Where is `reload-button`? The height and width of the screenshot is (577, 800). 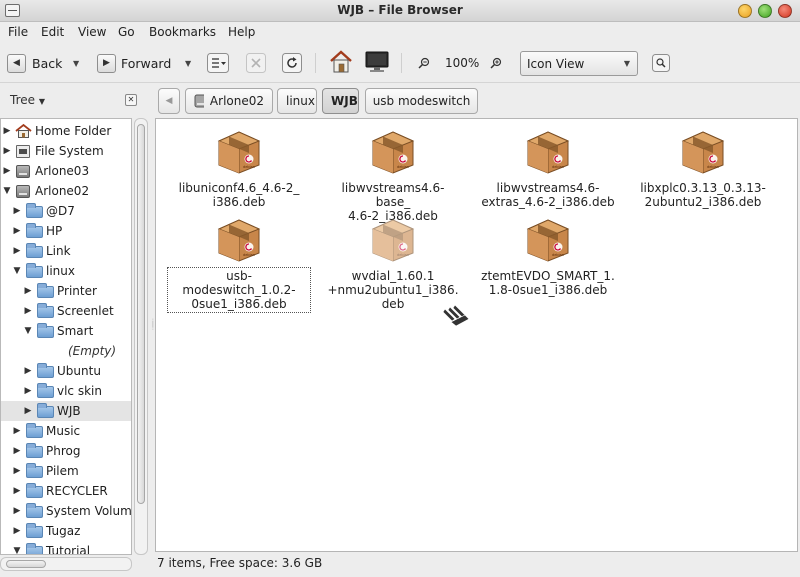
reload-button is located at coordinates (292, 63).